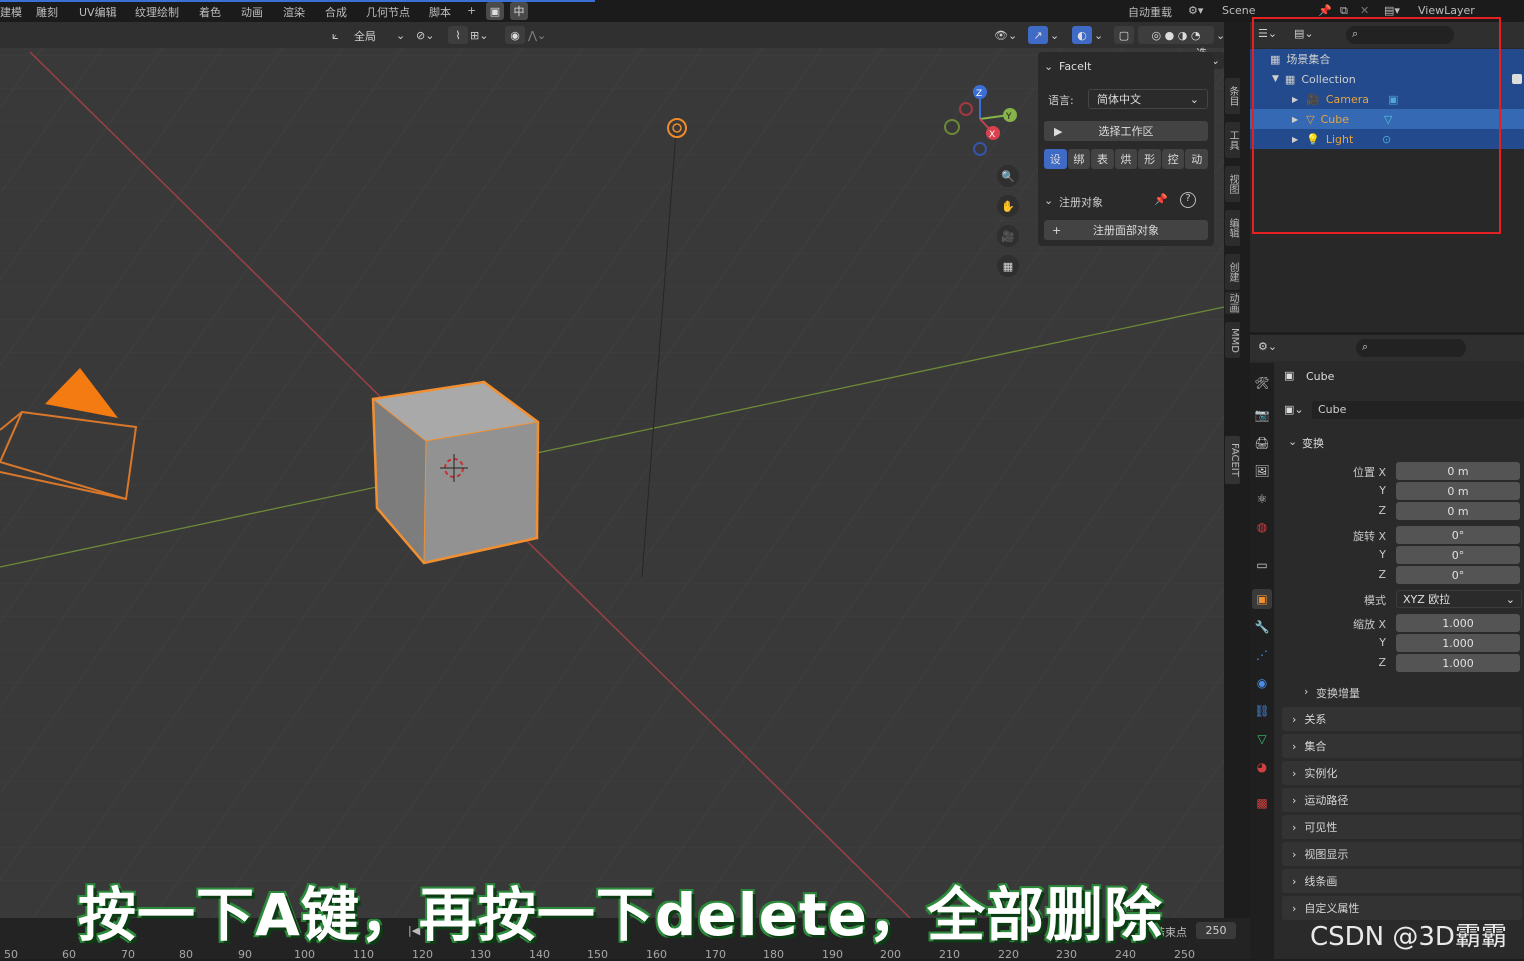 The width and height of the screenshot is (1524, 961). Describe the element at coordinates (11, 12) in the screenshot. I see `workspace-tab-modeling: 建模` at that location.